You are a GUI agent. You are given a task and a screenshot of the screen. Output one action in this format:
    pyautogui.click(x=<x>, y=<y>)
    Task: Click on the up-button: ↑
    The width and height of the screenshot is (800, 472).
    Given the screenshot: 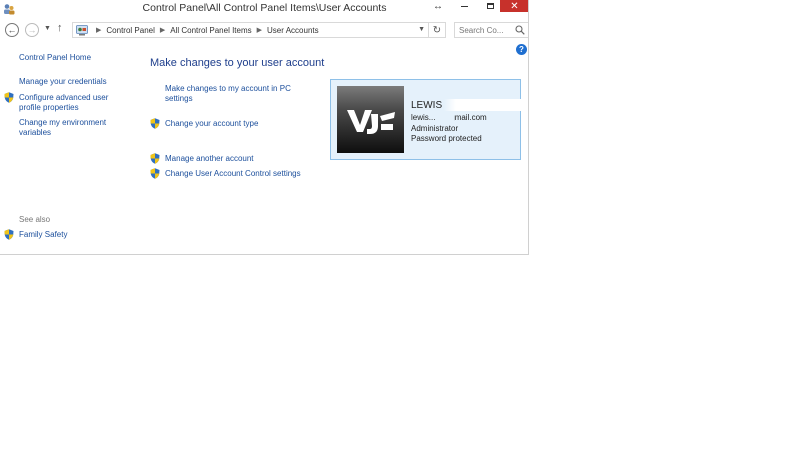 What is the action you would take?
    pyautogui.click(x=60, y=28)
    